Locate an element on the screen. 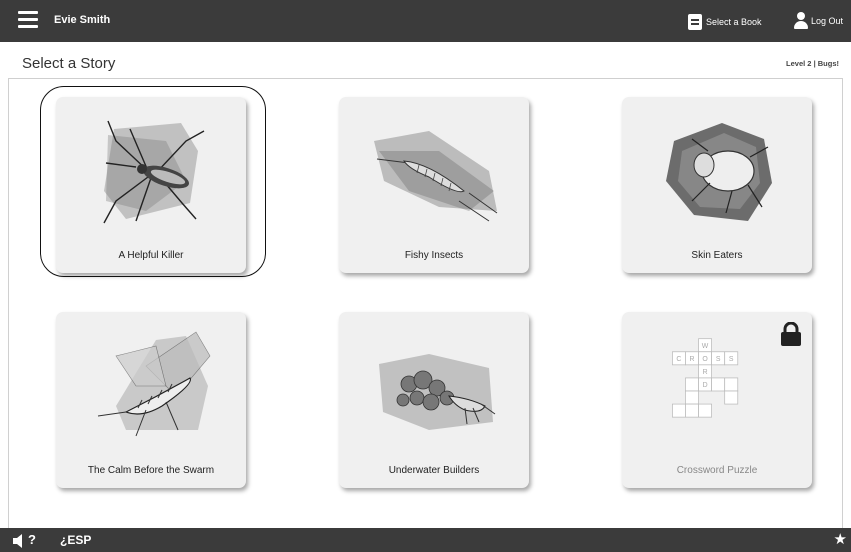 This screenshot has width=851, height=552. story-card-fishy-insects: Fishy Insects is located at coordinates (434, 185).